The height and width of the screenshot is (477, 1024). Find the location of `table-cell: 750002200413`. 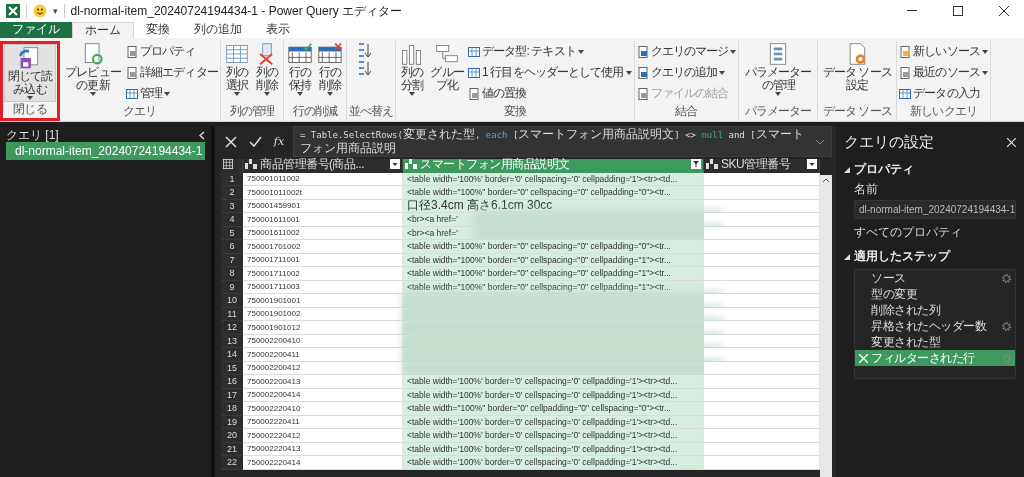

table-cell: 750002200413 is located at coordinates (323, 382).